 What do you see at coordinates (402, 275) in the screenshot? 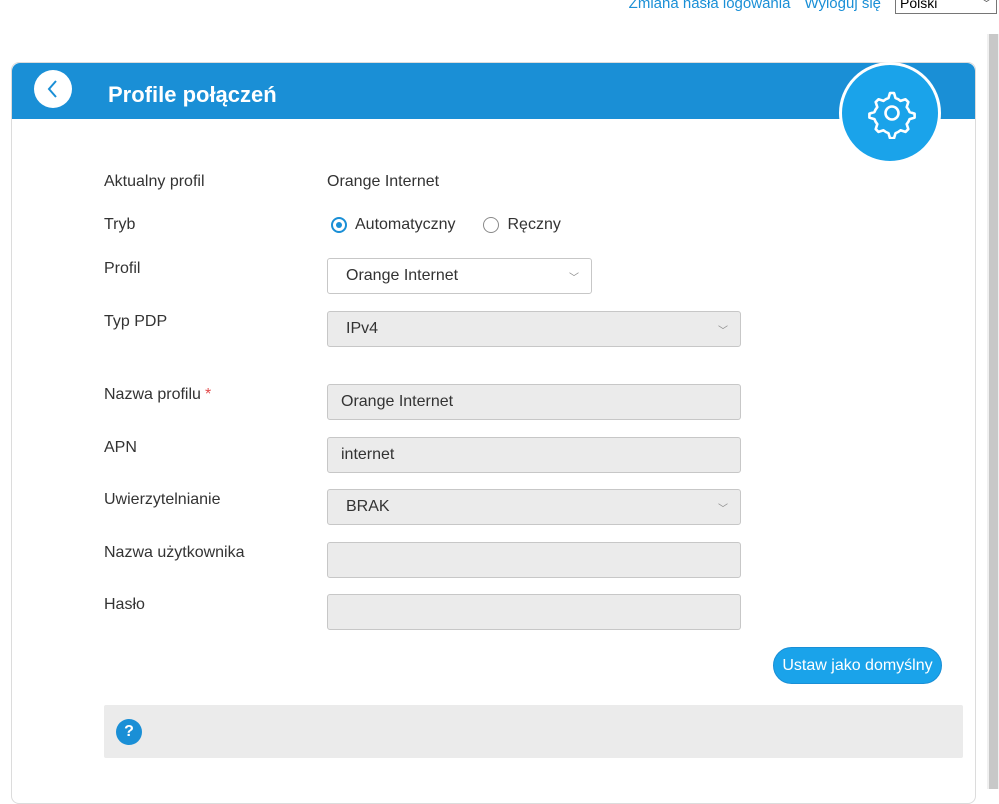
I see `profile-select-value: Orange Internet` at bounding box center [402, 275].